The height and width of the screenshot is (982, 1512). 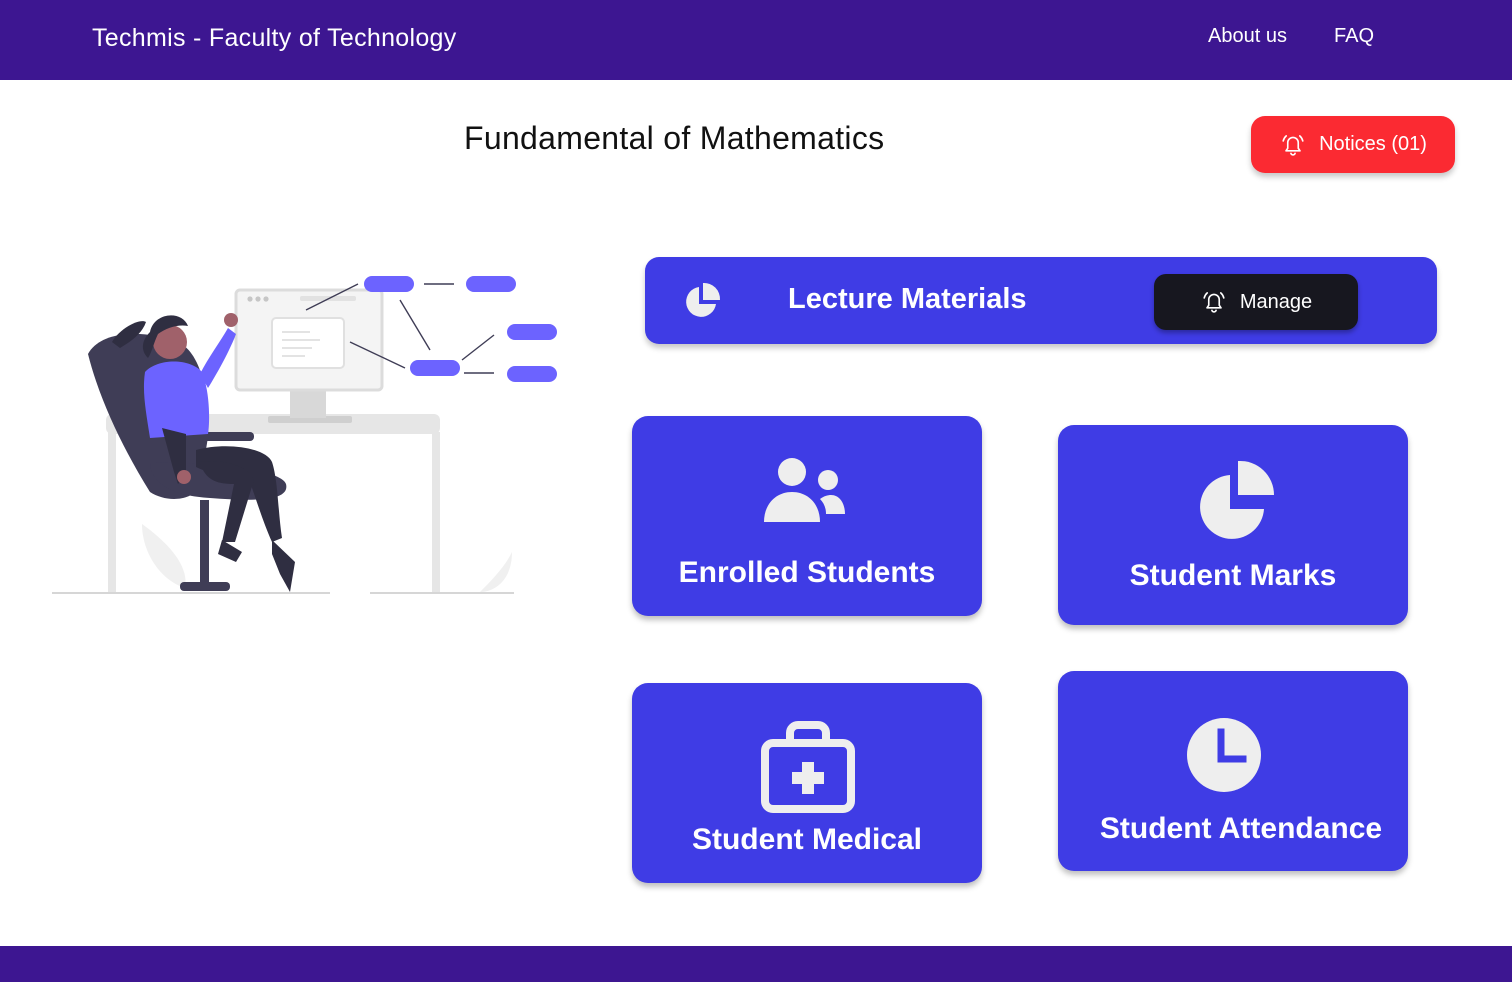 I want to click on footer-bar, so click(x=756, y=964).